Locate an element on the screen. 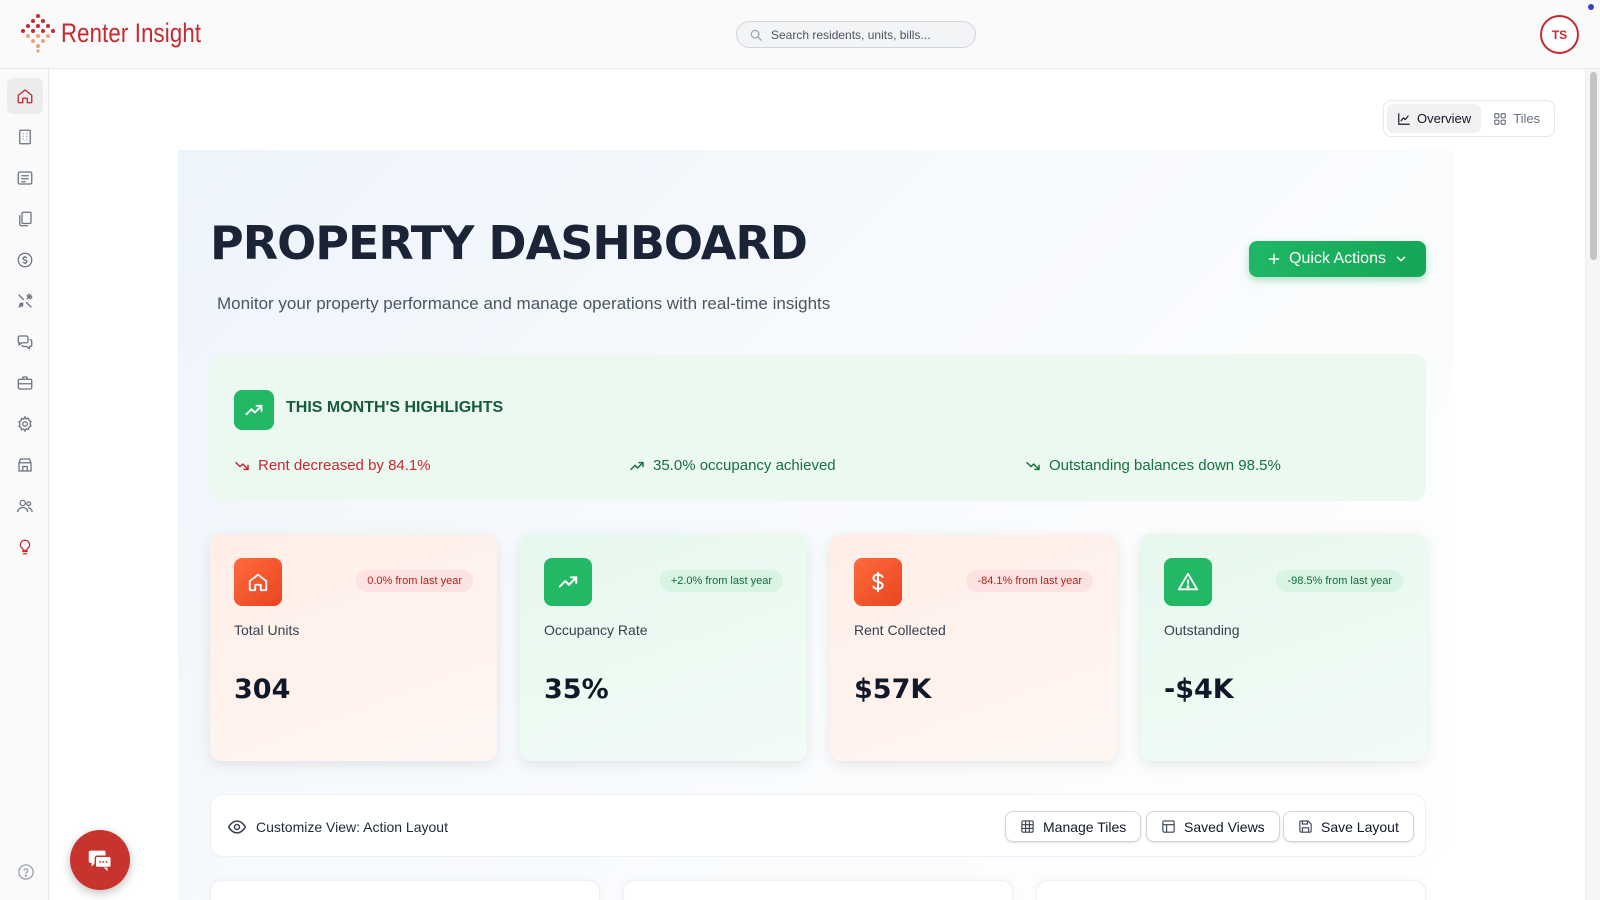 The image size is (1600, 900). save-icon is located at coordinates (1305, 826).